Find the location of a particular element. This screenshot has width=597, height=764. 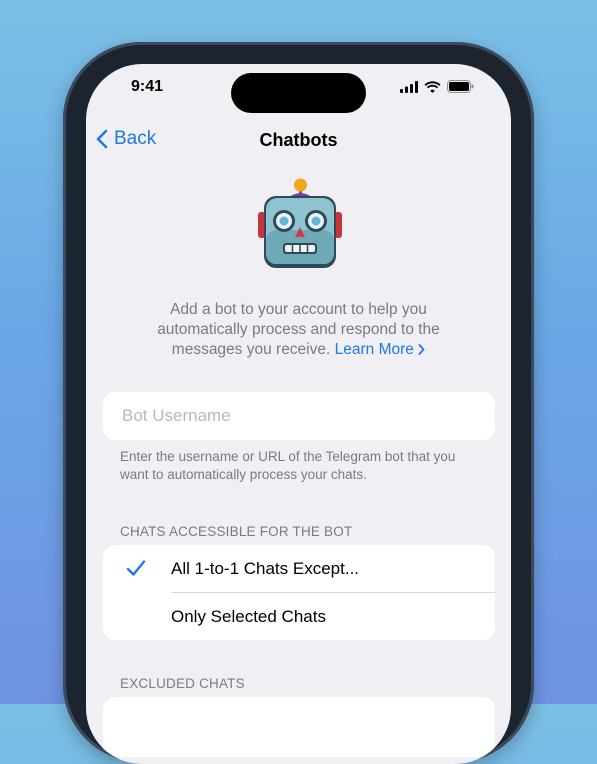

excluded-chats-card is located at coordinates (299, 727).